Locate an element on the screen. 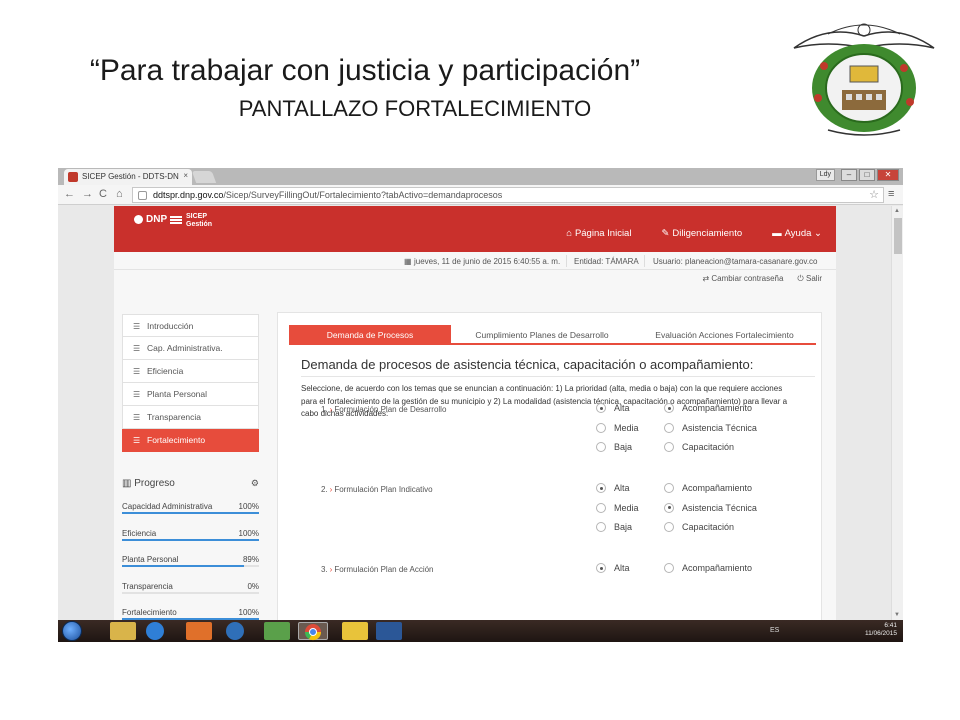 This screenshot has height=720, width=960. progress-row: Planta Personal 89% is located at coordinates (190, 564).